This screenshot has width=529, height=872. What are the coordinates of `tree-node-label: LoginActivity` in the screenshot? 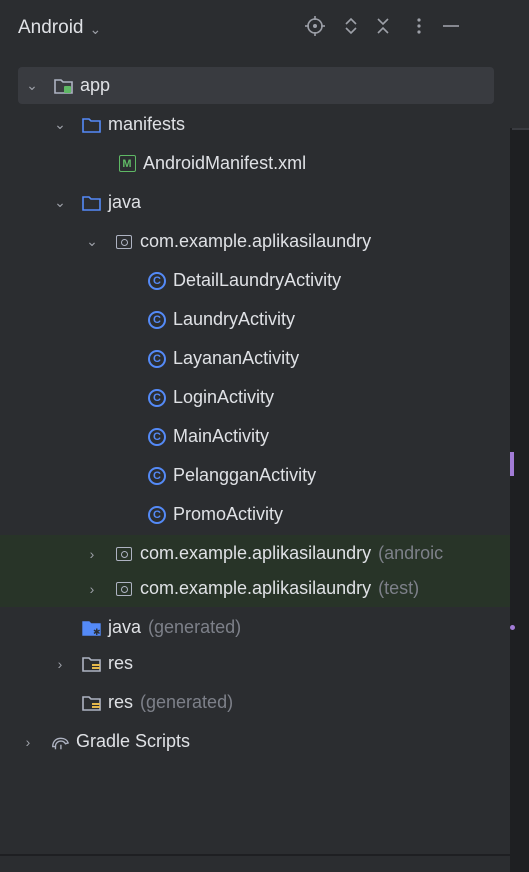 It's located at (224, 397).